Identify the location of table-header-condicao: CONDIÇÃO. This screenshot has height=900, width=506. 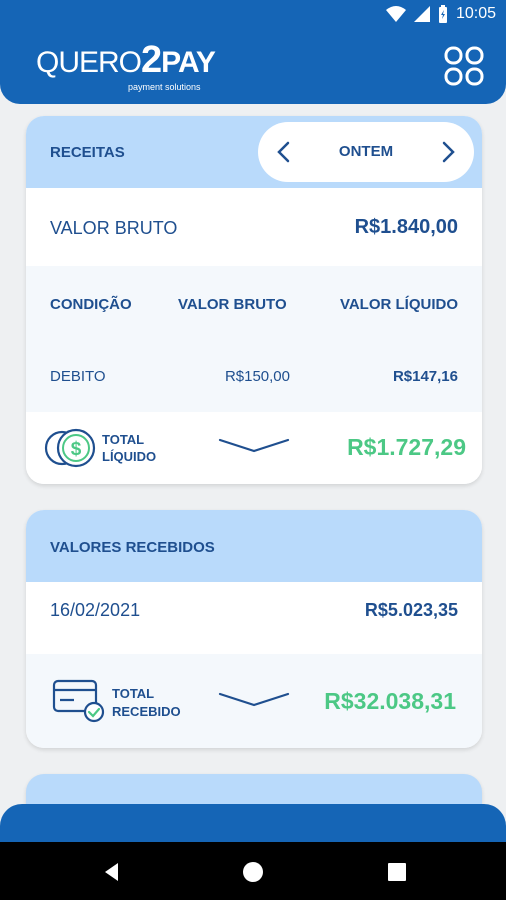
(91, 304).